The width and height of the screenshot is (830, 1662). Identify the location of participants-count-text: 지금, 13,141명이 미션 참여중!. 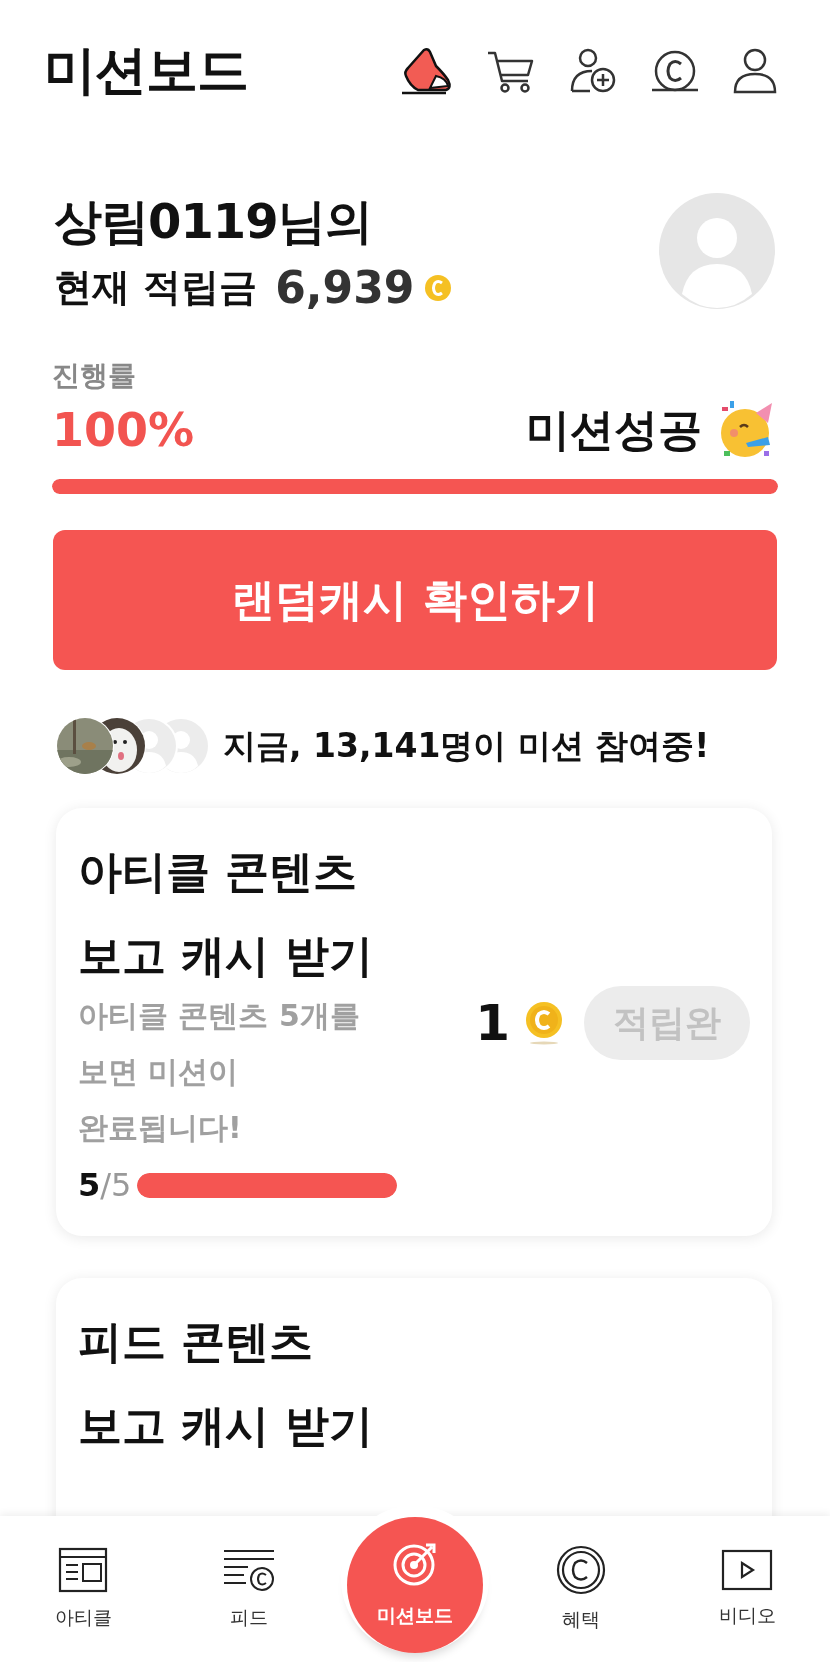
(466, 745).